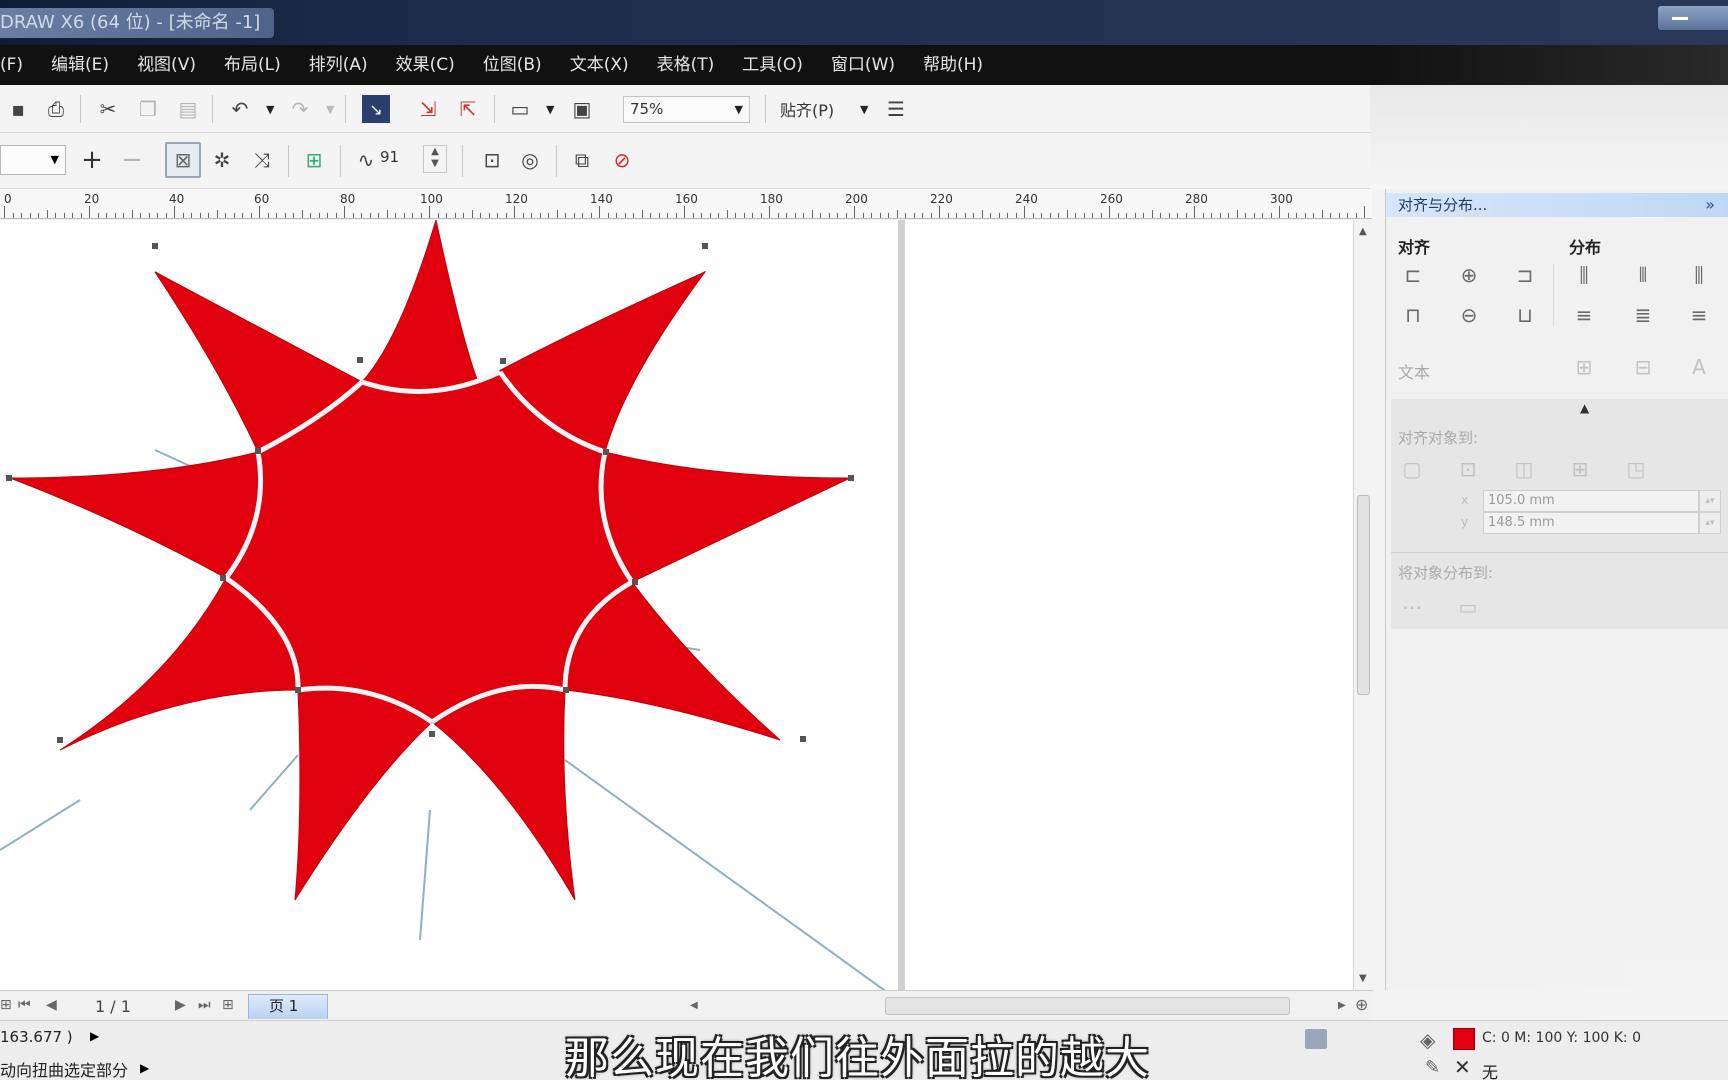 The image size is (1728, 1080). What do you see at coordinates (622, 160) in the screenshot?
I see `clear-distortion-icon: ⊘` at bounding box center [622, 160].